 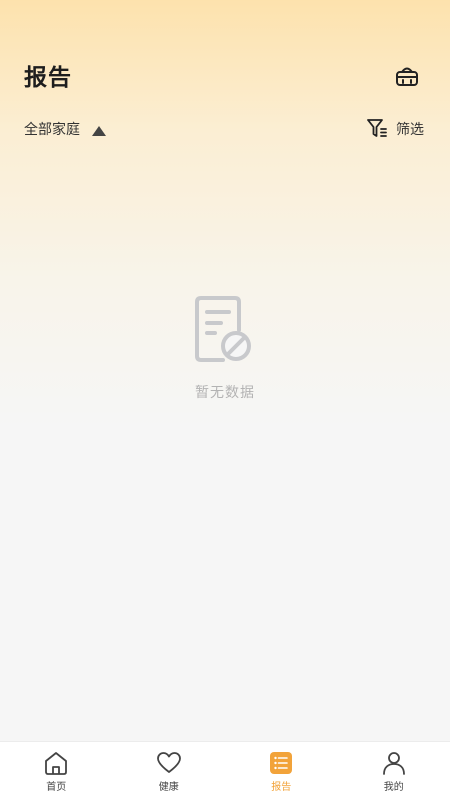 What do you see at coordinates (48, 75) in the screenshot?
I see `page-title: 报告` at bounding box center [48, 75].